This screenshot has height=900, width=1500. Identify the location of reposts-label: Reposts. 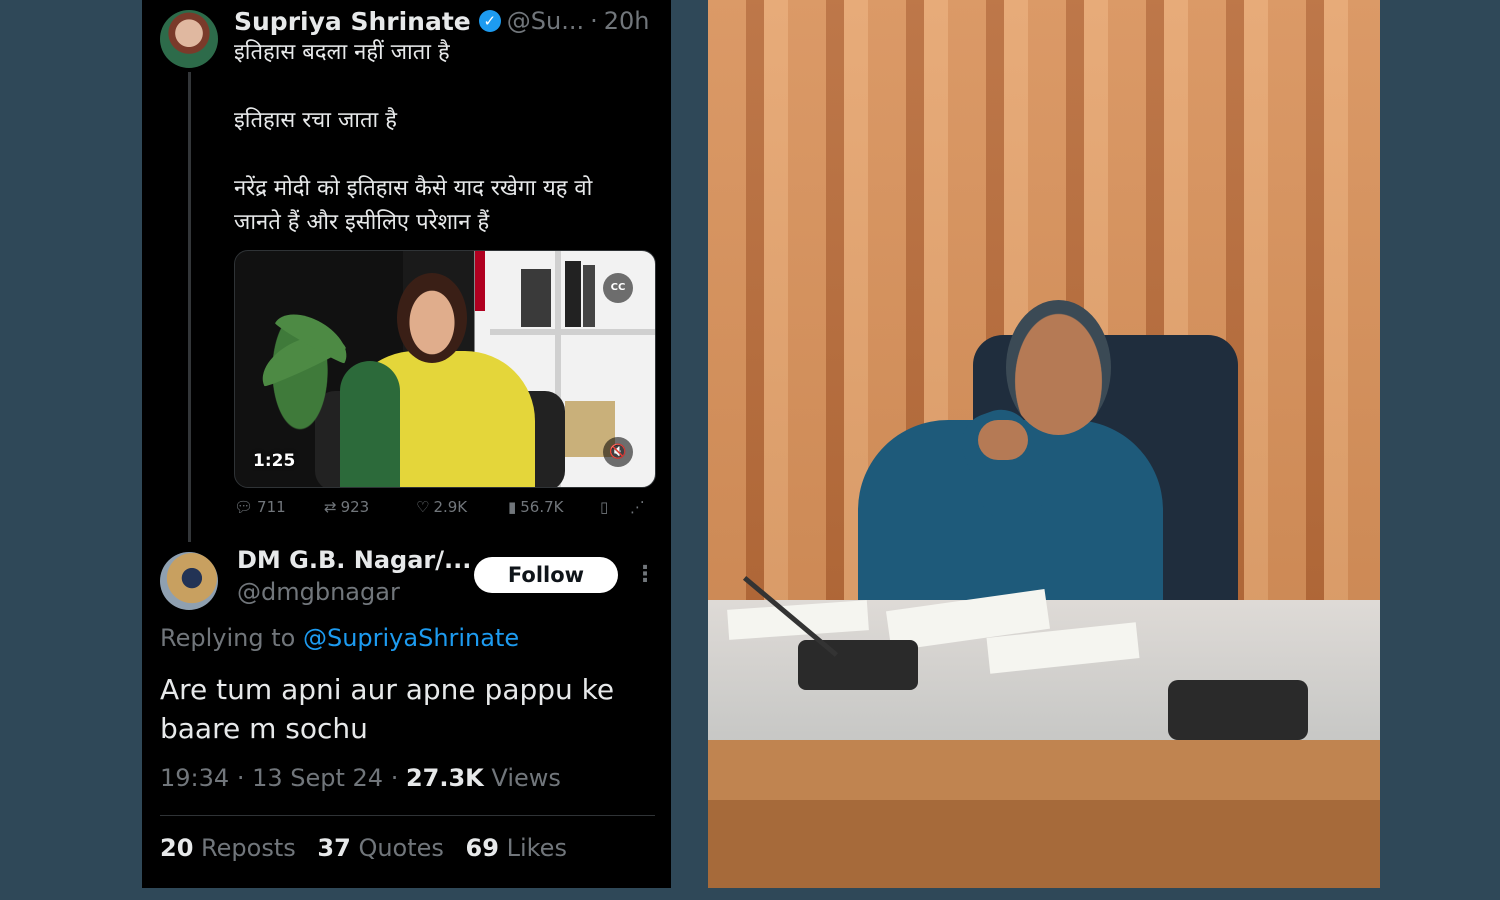
(248, 848).